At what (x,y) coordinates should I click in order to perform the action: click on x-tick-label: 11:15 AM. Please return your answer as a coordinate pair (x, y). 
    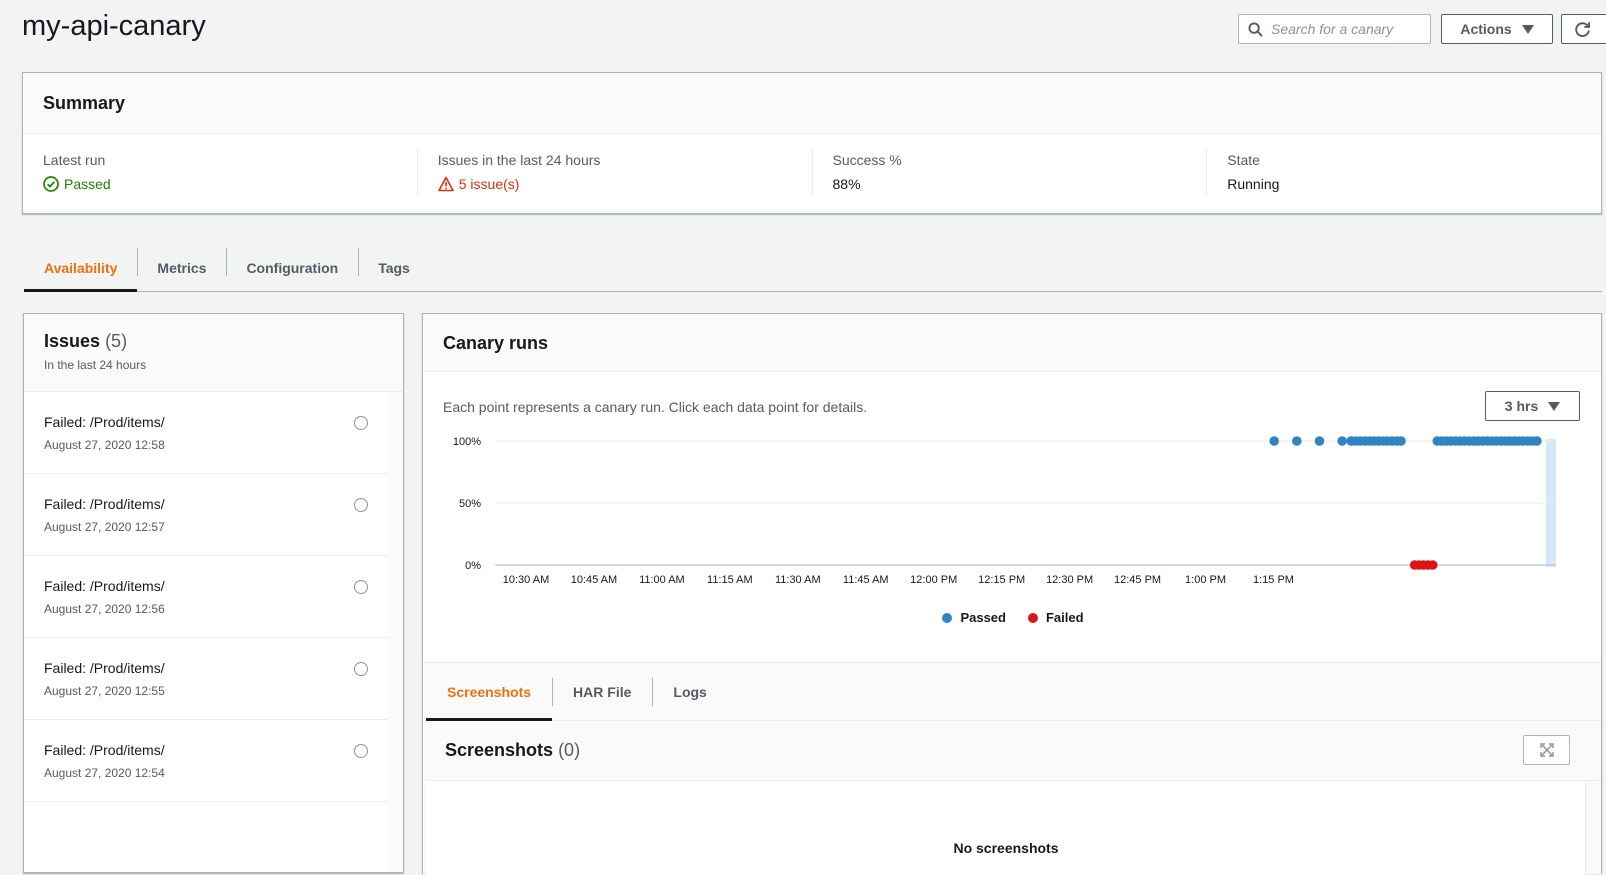
    Looking at the image, I should click on (730, 580).